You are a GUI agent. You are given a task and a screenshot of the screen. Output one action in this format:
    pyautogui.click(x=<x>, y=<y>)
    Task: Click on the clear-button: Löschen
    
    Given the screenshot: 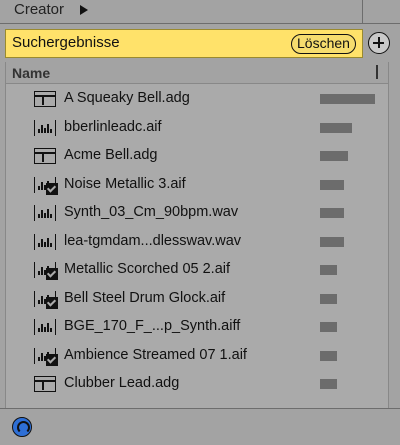 What is the action you would take?
    pyautogui.click(x=323, y=44)
    